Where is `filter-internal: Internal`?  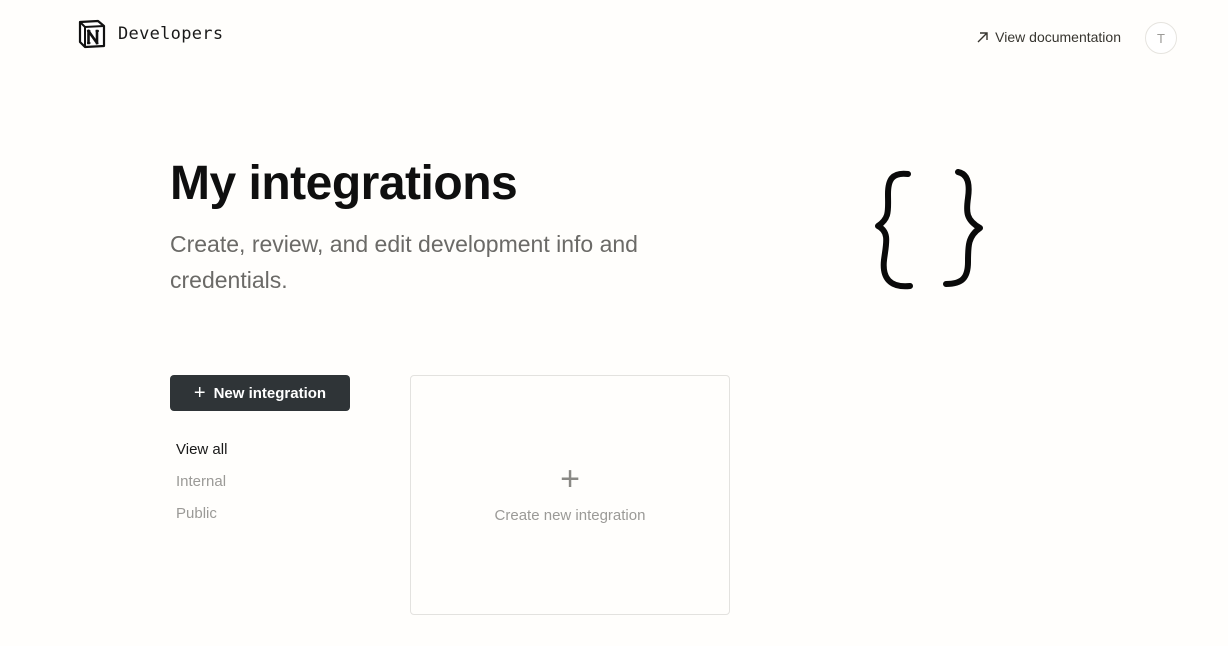 filter-internal: Internal is located at coordinates (201, 486).